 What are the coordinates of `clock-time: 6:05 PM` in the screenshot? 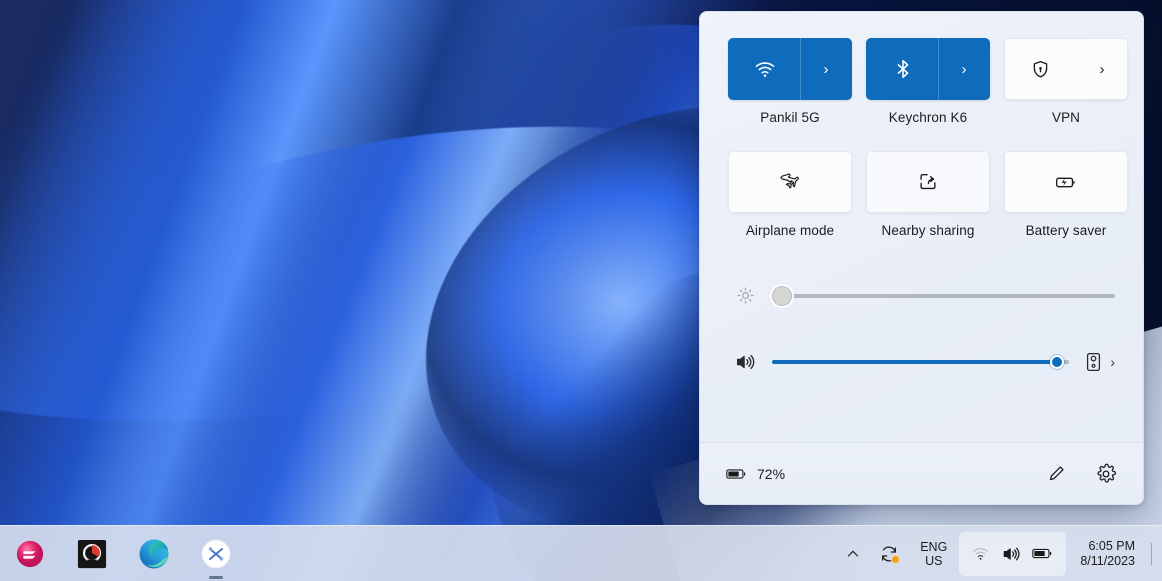 It's located at (1111, 545).